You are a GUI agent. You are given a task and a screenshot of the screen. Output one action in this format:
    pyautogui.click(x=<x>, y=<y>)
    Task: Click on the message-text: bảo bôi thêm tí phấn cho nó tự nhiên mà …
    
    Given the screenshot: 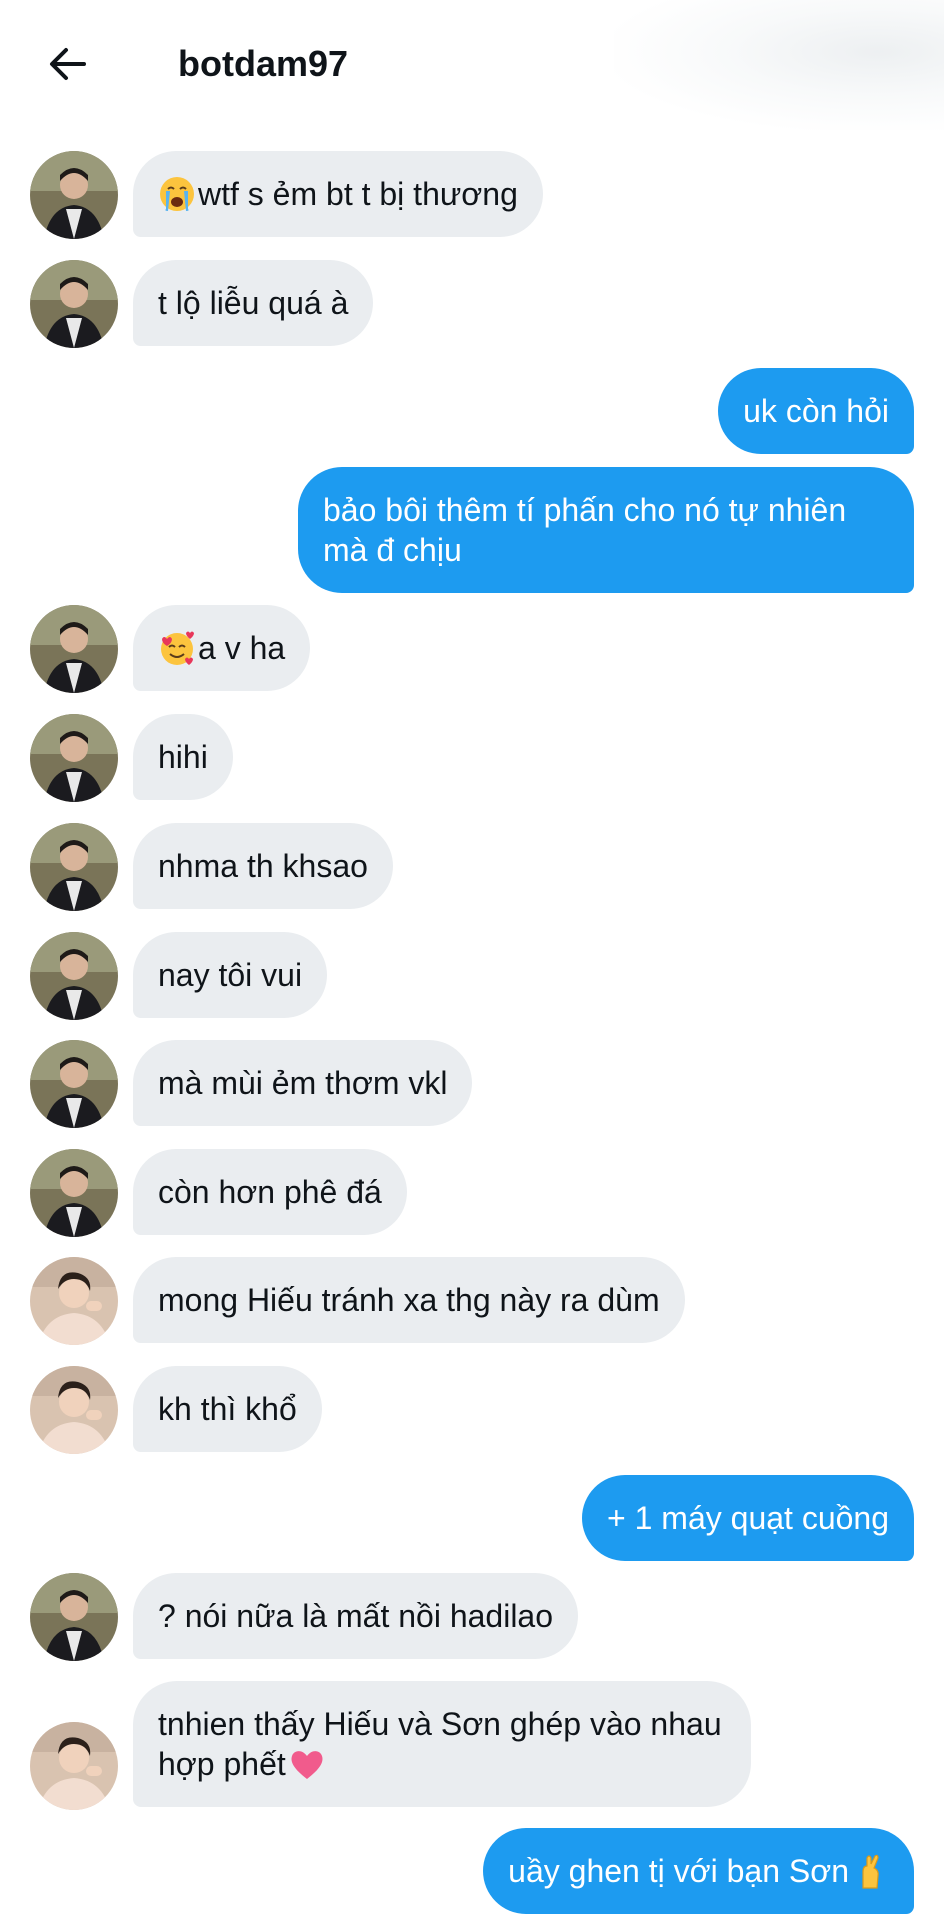 What is the action you would take?
    pyautogui.click(x=585, y=530)
    